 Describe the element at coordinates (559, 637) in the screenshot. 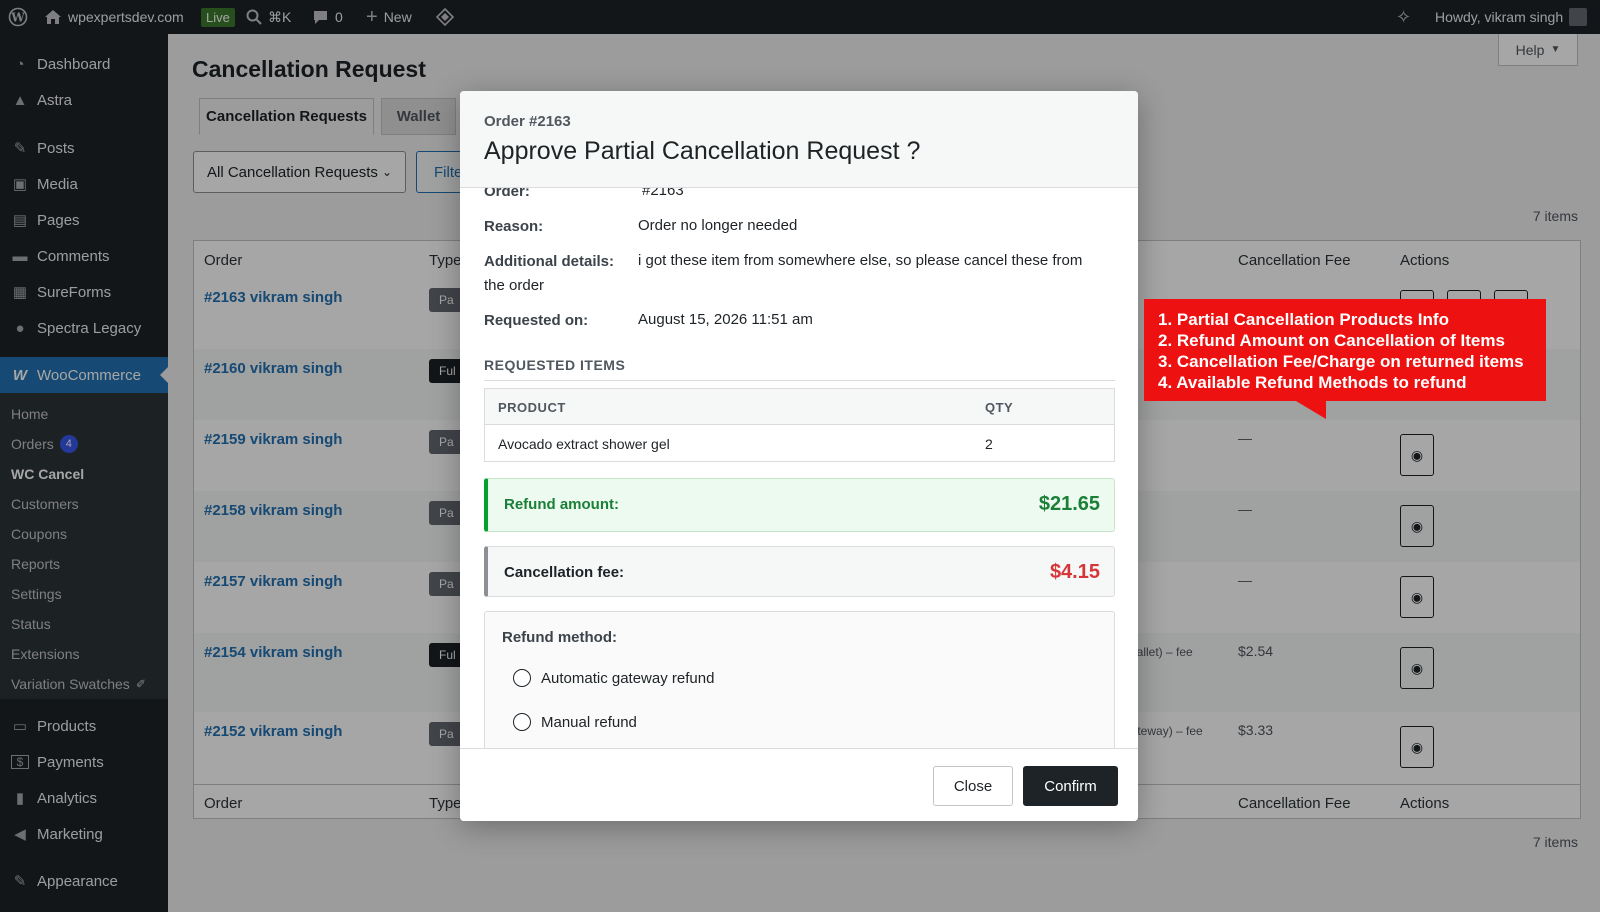

I see `refund-method-label: Refund method:` at that location.